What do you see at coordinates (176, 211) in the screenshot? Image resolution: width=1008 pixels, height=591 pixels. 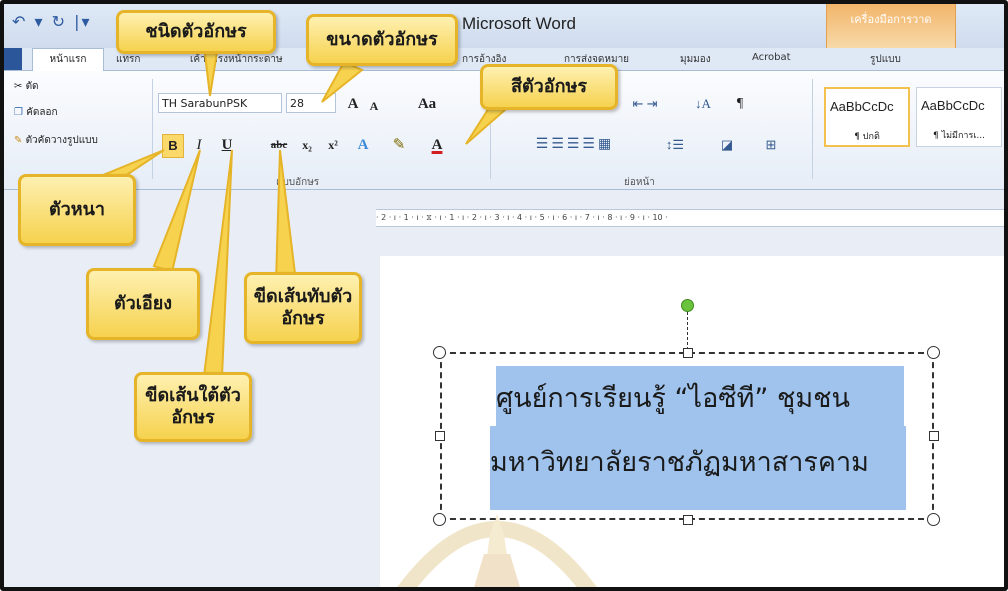 I see `pointer-italic` at bounding box center [176, 211].